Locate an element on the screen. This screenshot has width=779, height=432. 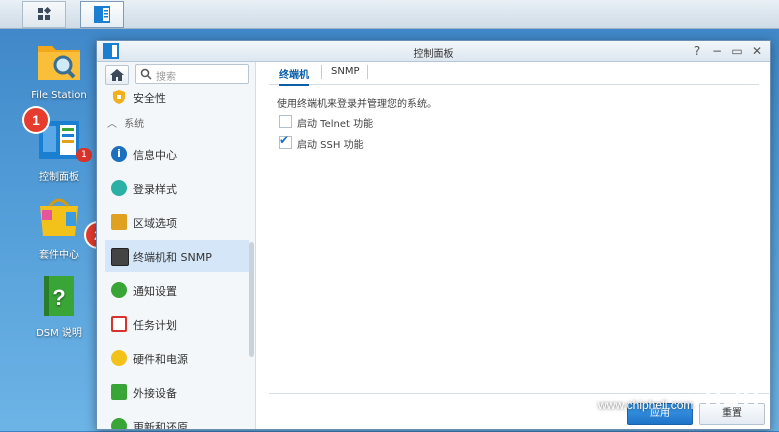
desktop-icon-dsm-help: ? DSM 说明 is located at coordinates (59, 306).